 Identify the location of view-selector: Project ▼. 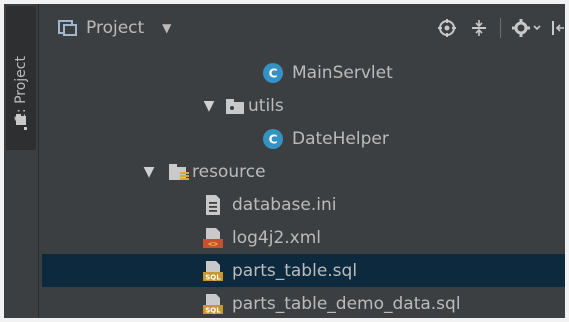
(114, 28).